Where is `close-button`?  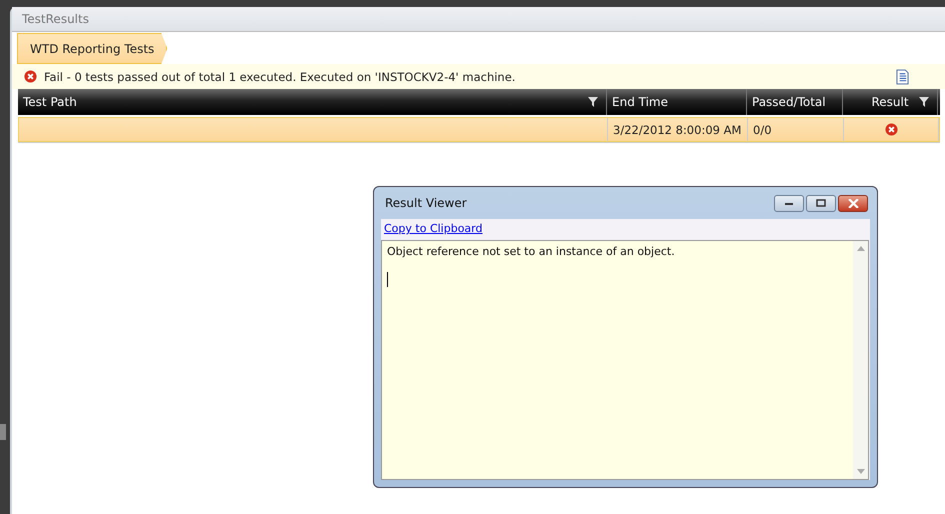
close-button is located at coordinates (853, 203).